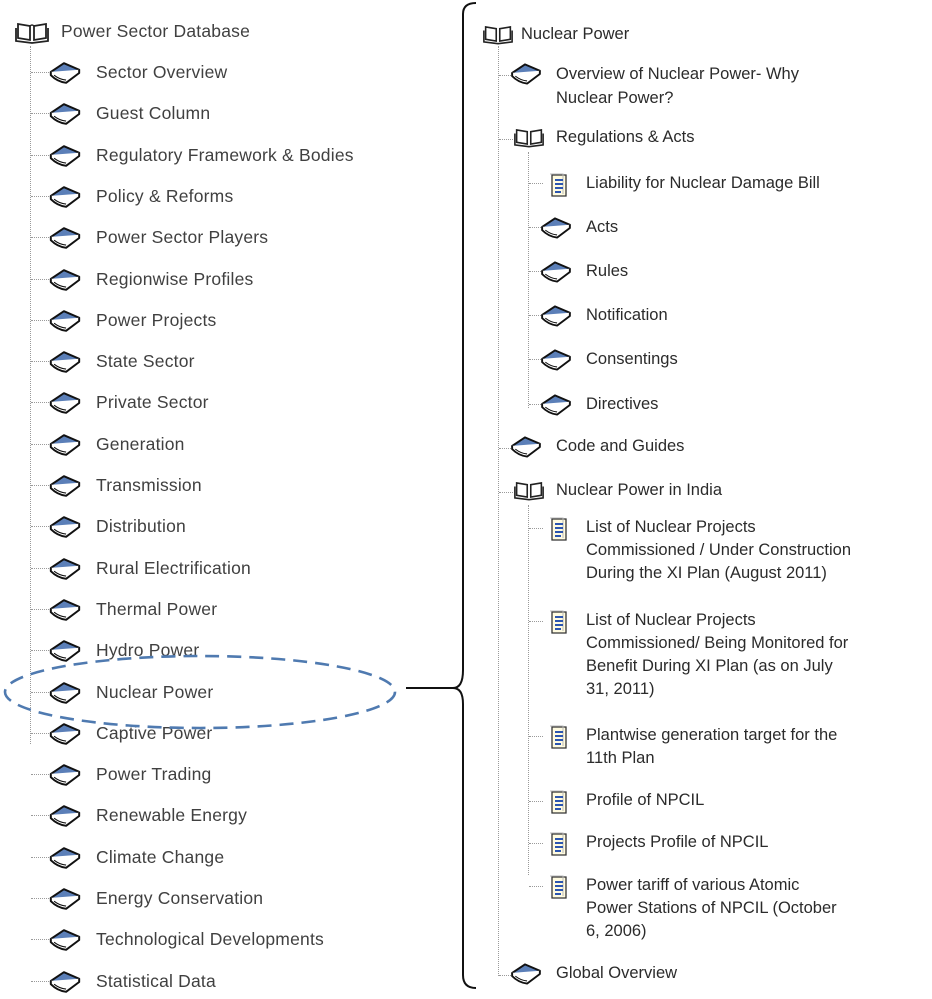 This screenshot has height=999, width=932. I want to click on left-item: Regionwise Profiles, so click(150, 282).